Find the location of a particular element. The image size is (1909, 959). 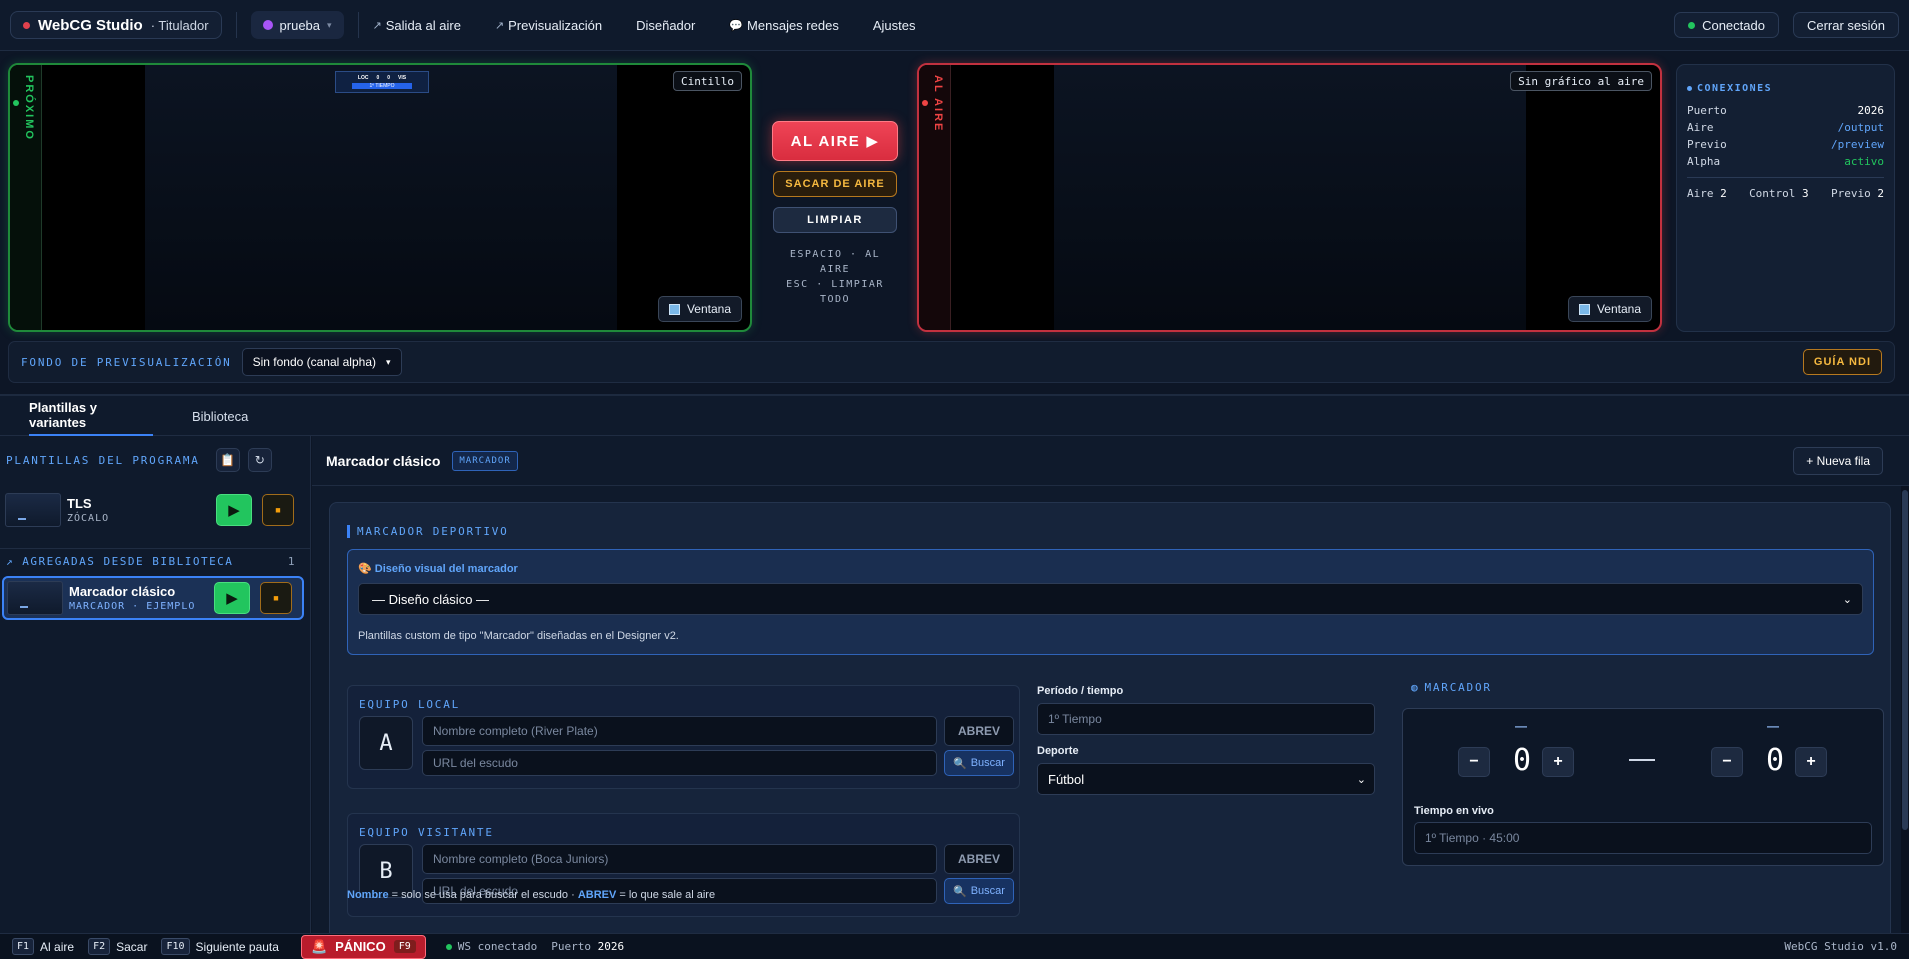

help-note-name: Nombre is located at coordinates (368, 895).